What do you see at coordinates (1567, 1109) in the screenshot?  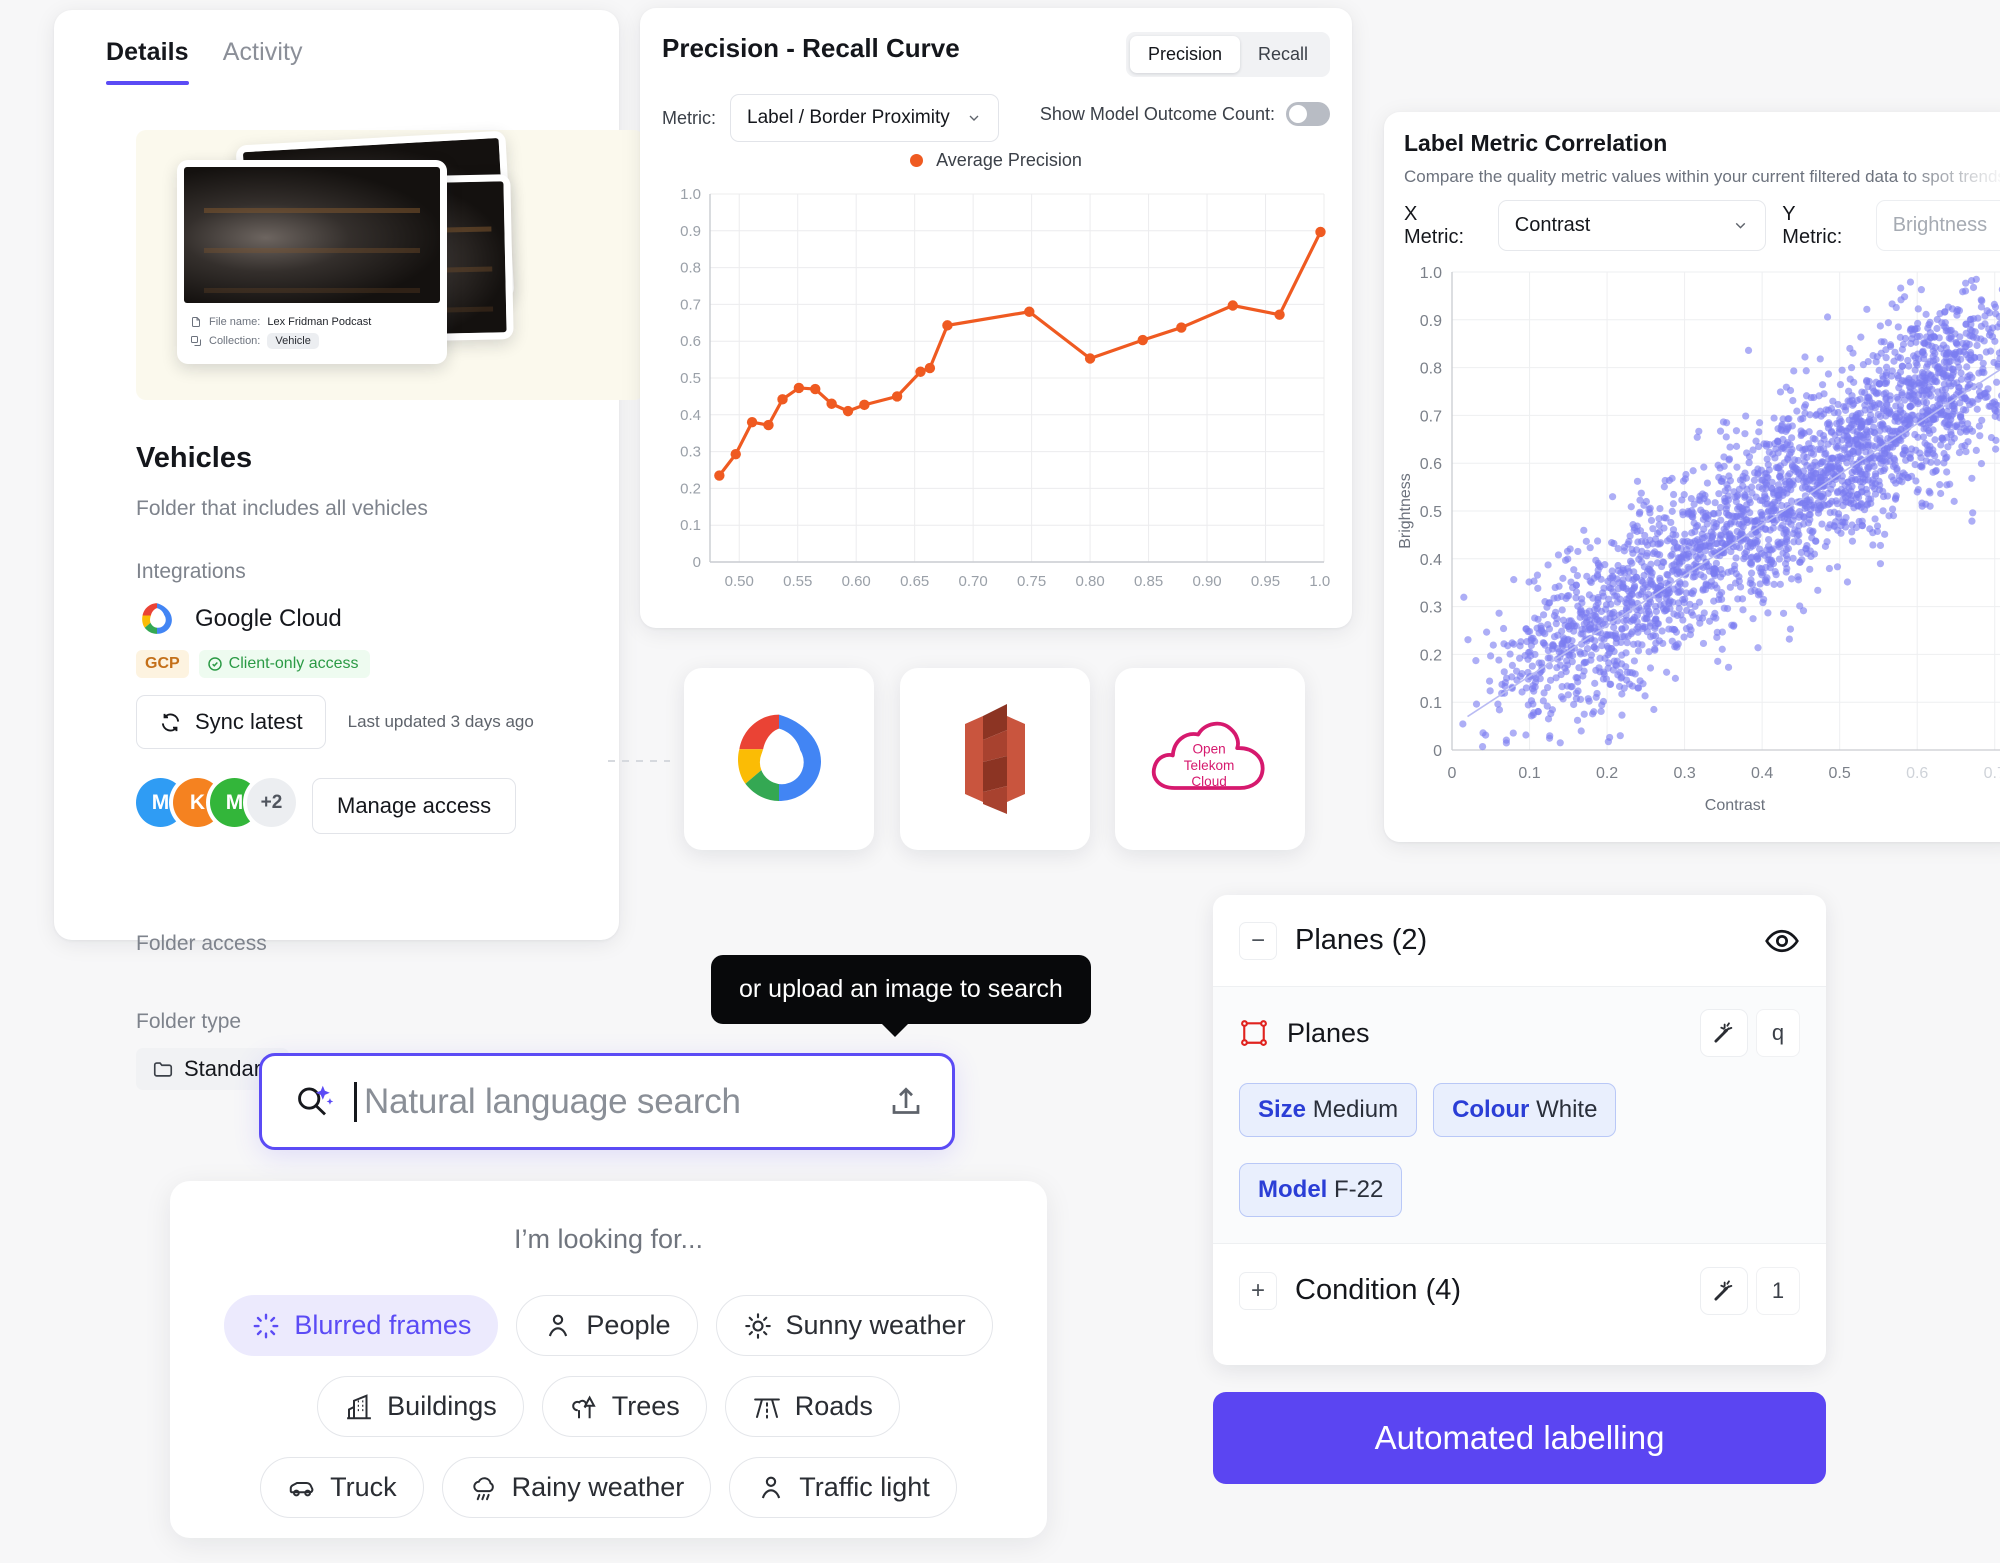 I see `attribute-value: White` at bounding box center [1567, 1109].